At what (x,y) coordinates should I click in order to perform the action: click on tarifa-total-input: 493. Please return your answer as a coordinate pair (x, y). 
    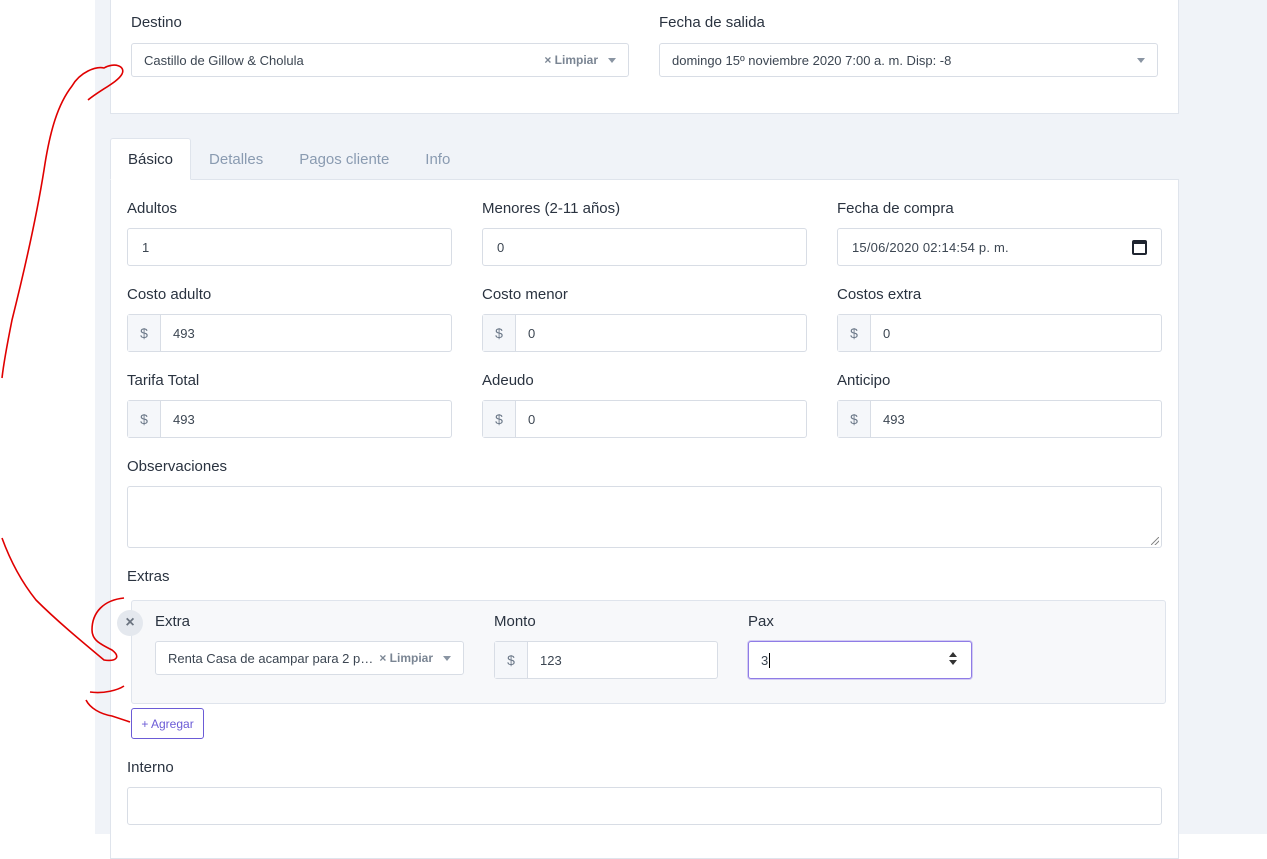
    Looking at the image, I should click on (306, 419).